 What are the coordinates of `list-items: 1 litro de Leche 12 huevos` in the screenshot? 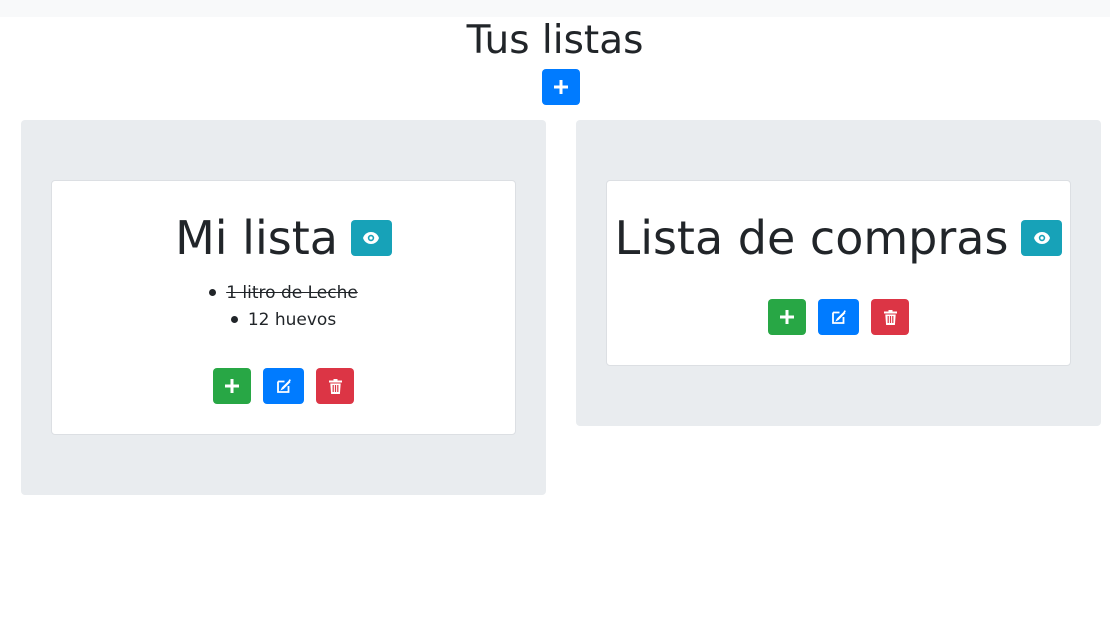 It's located at (283, 306).